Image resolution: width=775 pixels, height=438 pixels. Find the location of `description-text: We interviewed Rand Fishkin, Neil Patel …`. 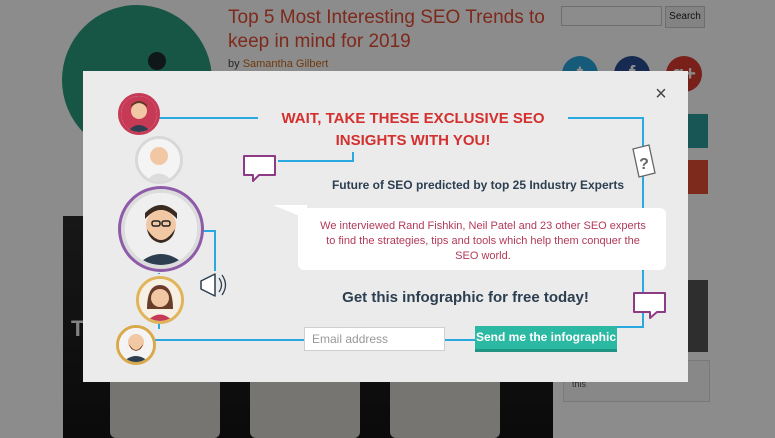

description-text: We interviewed Rand Fishkin, Neil Patel … is located at coordinates (483, 241).